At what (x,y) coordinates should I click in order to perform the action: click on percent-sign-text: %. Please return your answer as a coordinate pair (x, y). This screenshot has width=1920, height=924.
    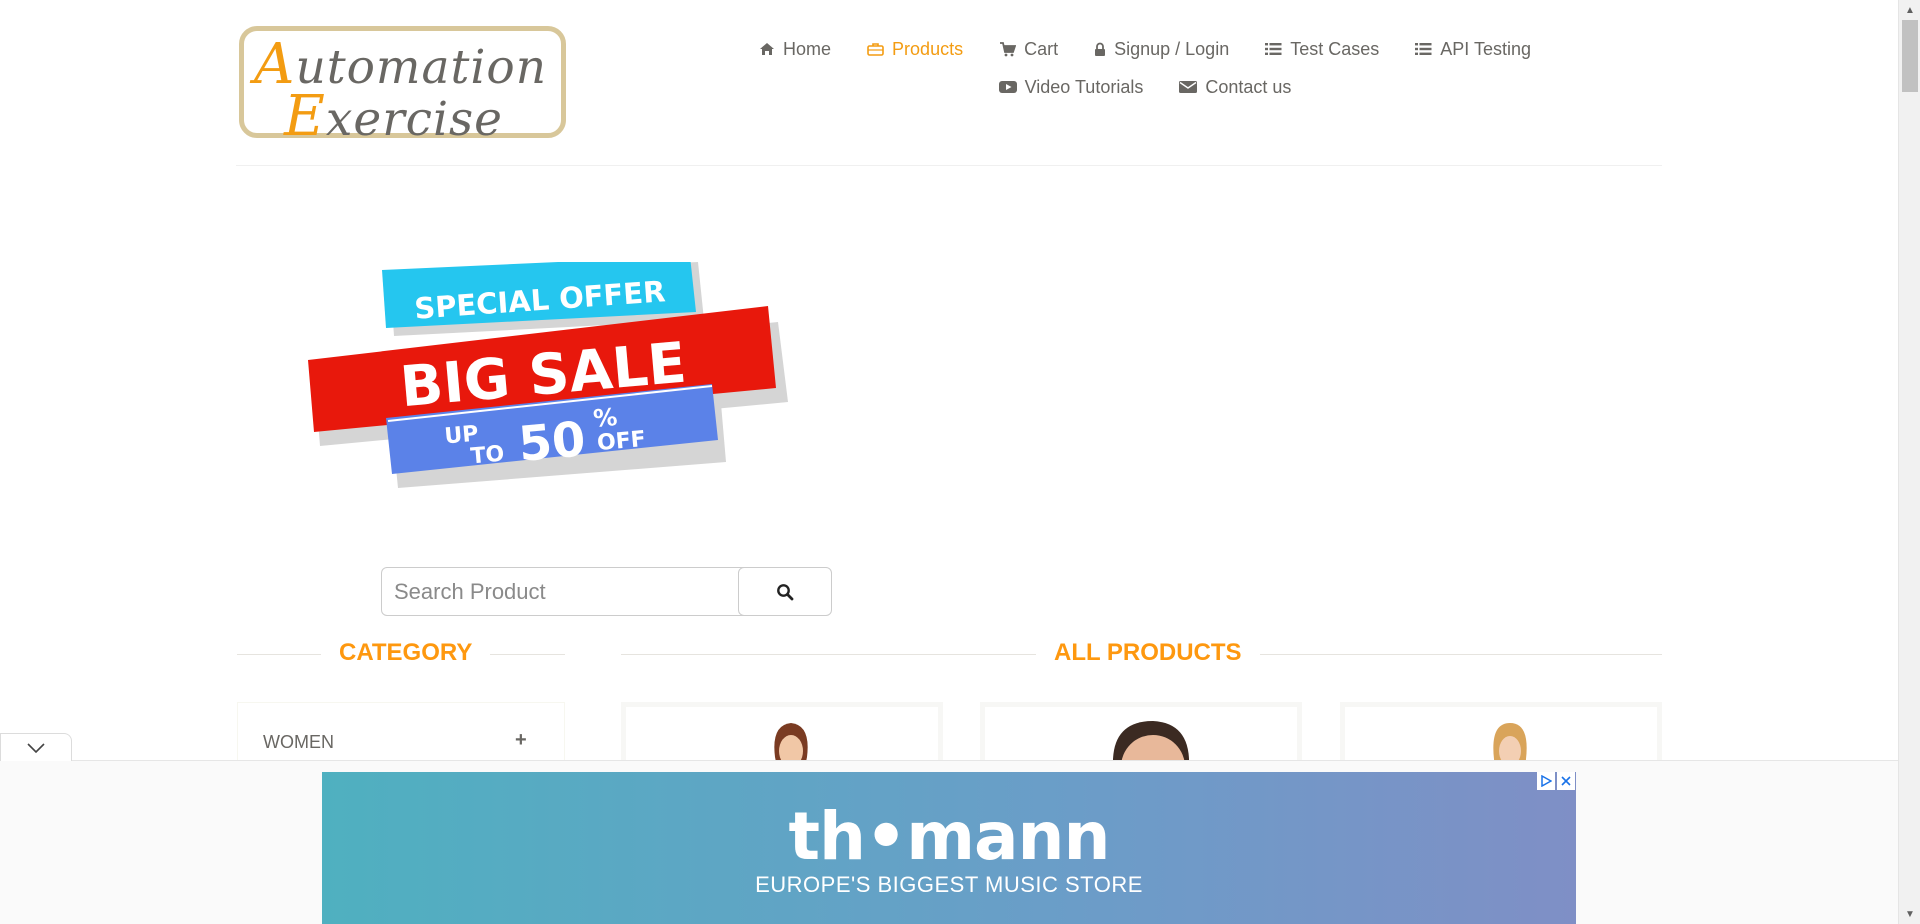
    Looking at the image, I should click on (605, 418).